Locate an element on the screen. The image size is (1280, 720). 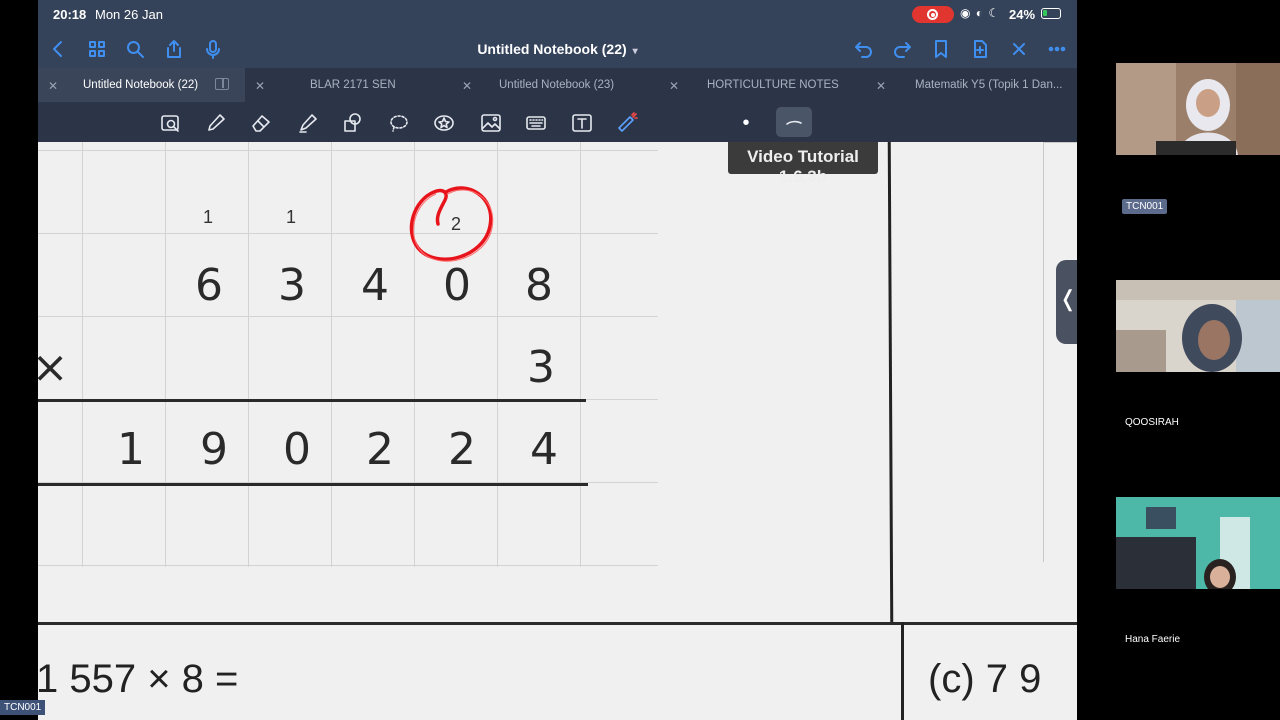
participant-name: TCN001 is located at coordinates (1145, 206).